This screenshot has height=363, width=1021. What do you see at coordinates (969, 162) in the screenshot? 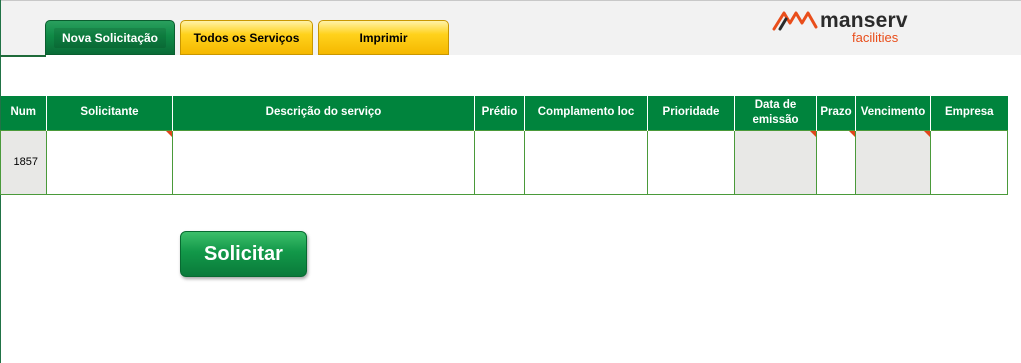
I see `cell-empresa` at bounding box center [969, 162].